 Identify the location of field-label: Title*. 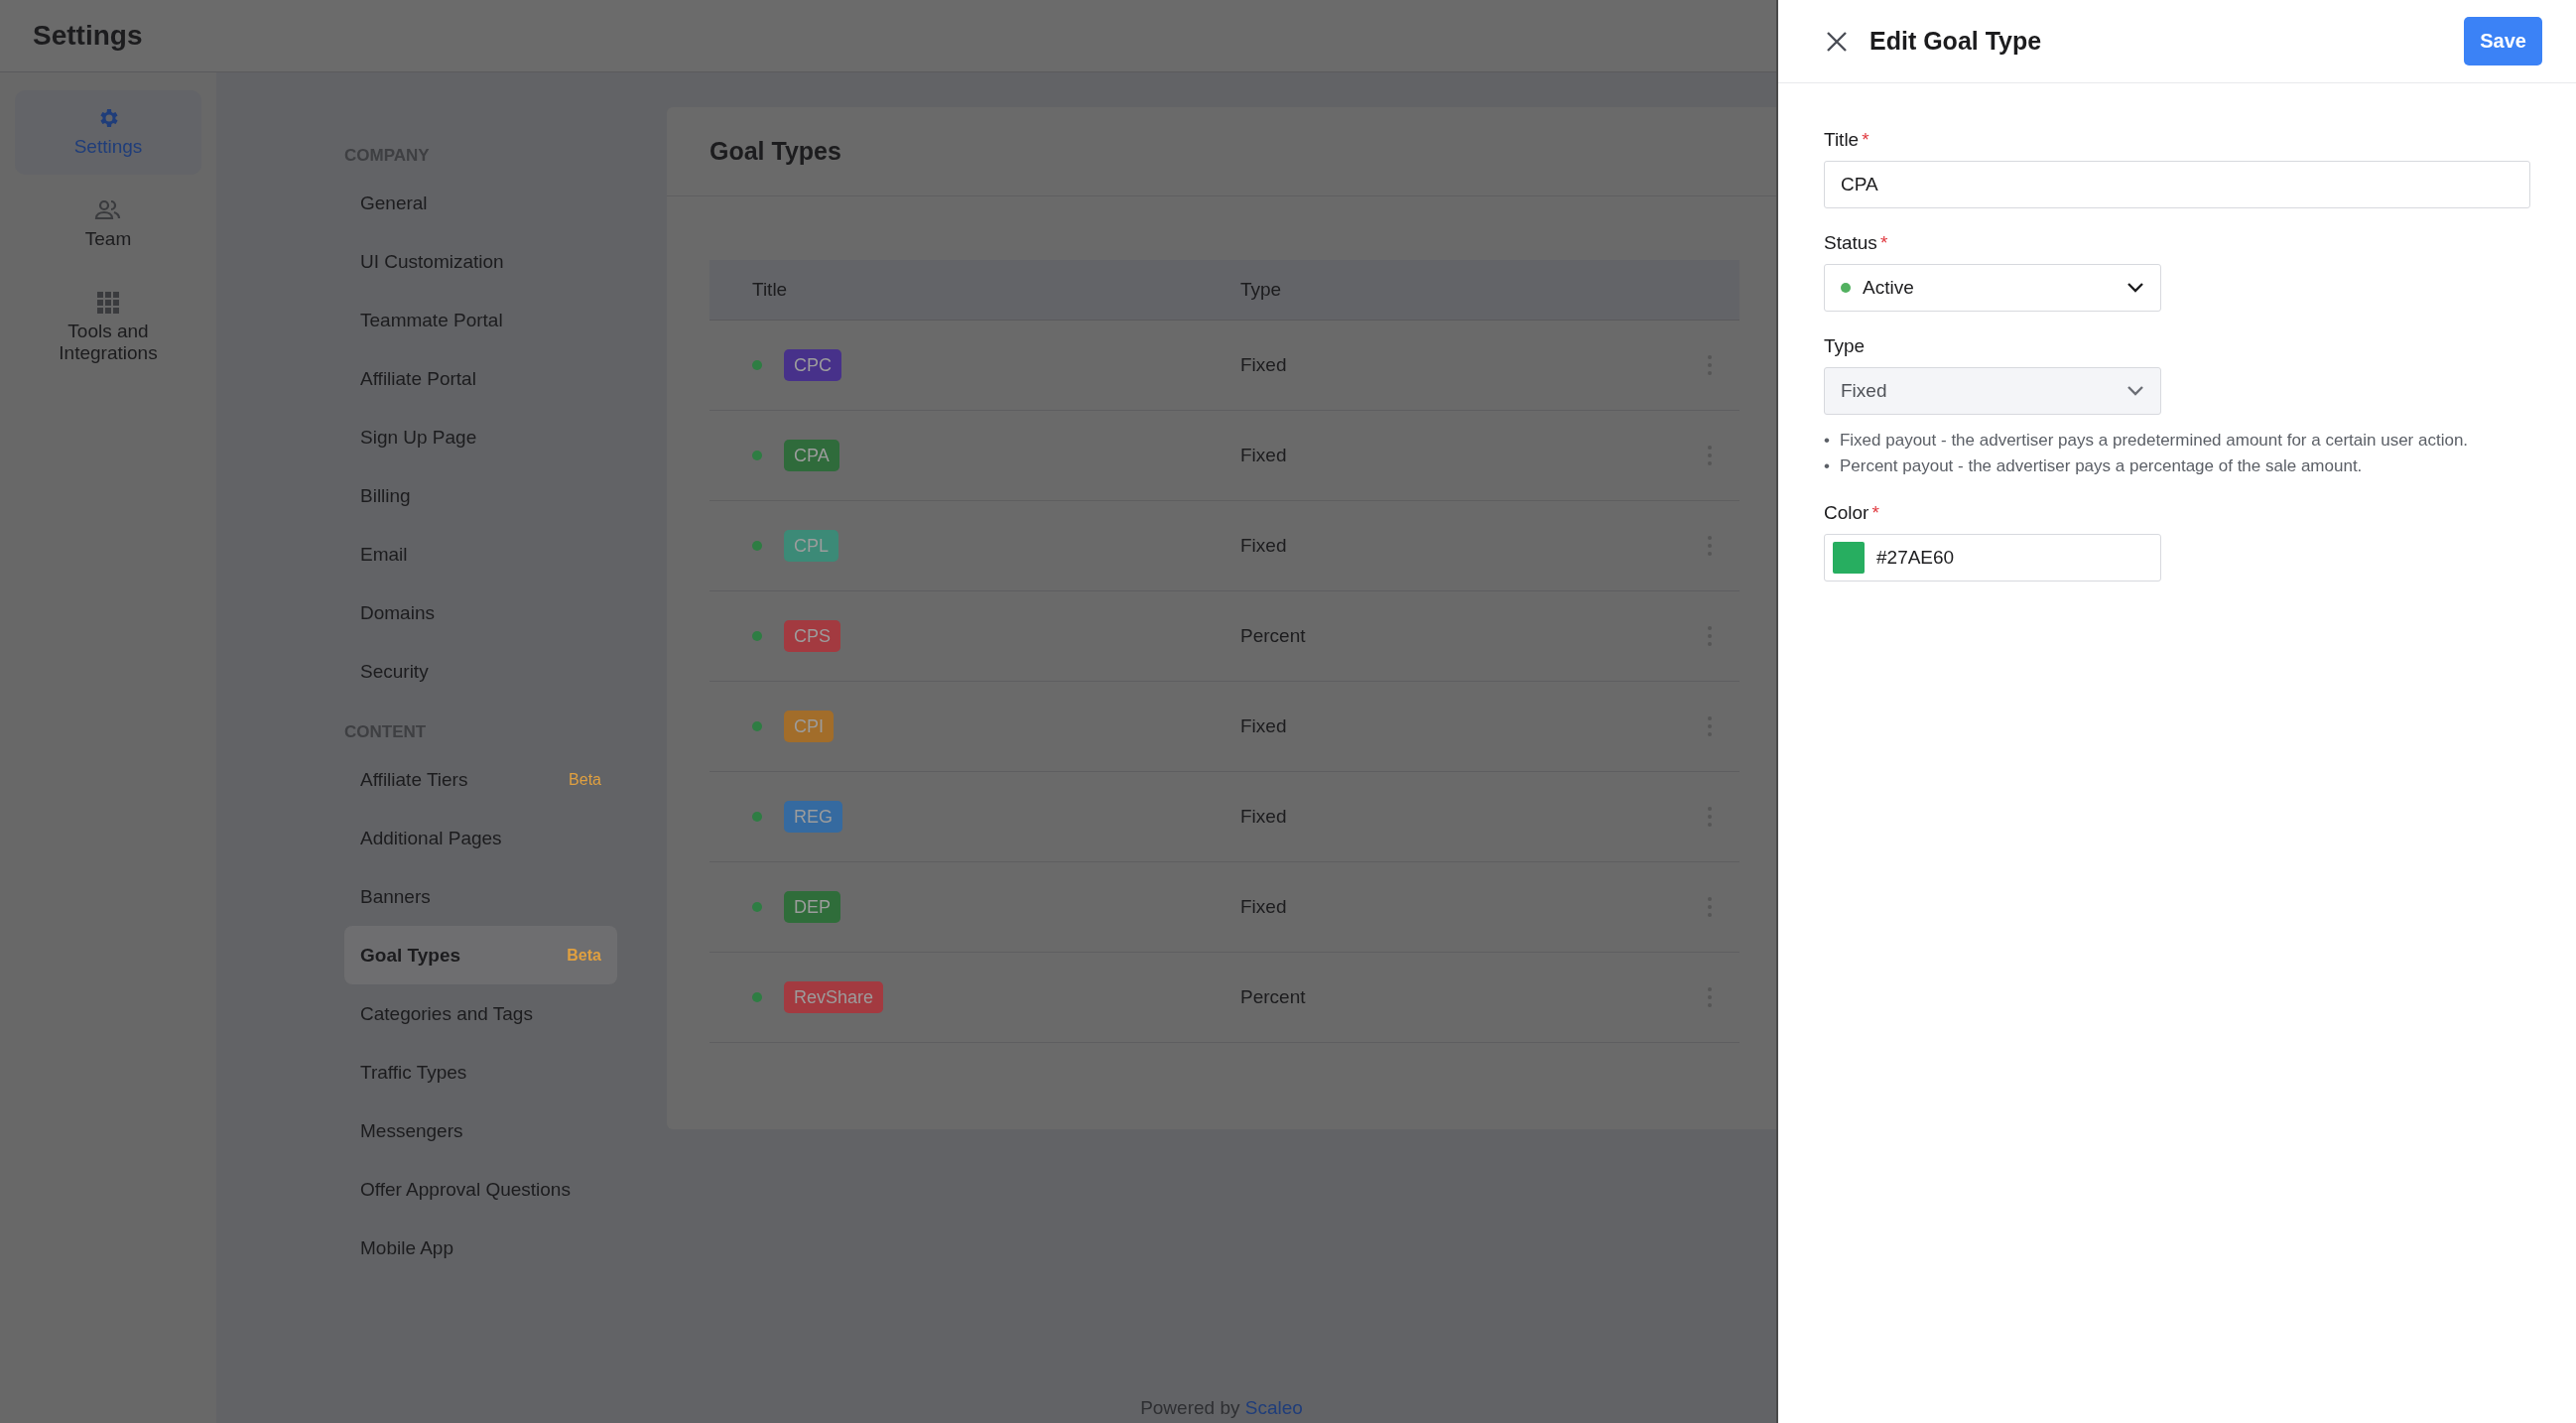
(1847, 140).